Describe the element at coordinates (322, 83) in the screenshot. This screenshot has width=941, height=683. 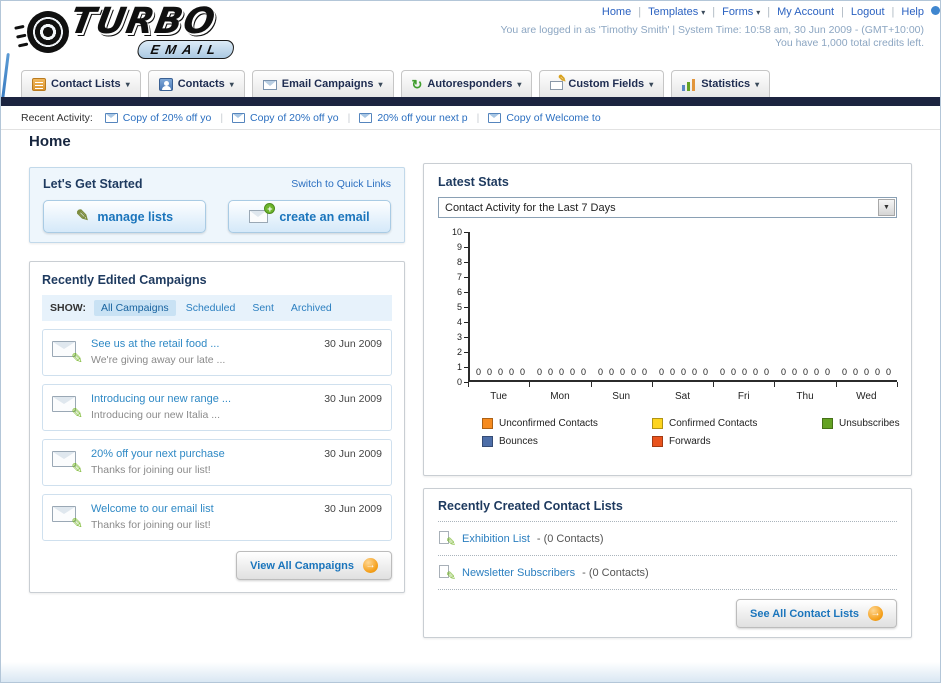
I see `tab-email-campaigns: Email Campaigns ▾` at that location.